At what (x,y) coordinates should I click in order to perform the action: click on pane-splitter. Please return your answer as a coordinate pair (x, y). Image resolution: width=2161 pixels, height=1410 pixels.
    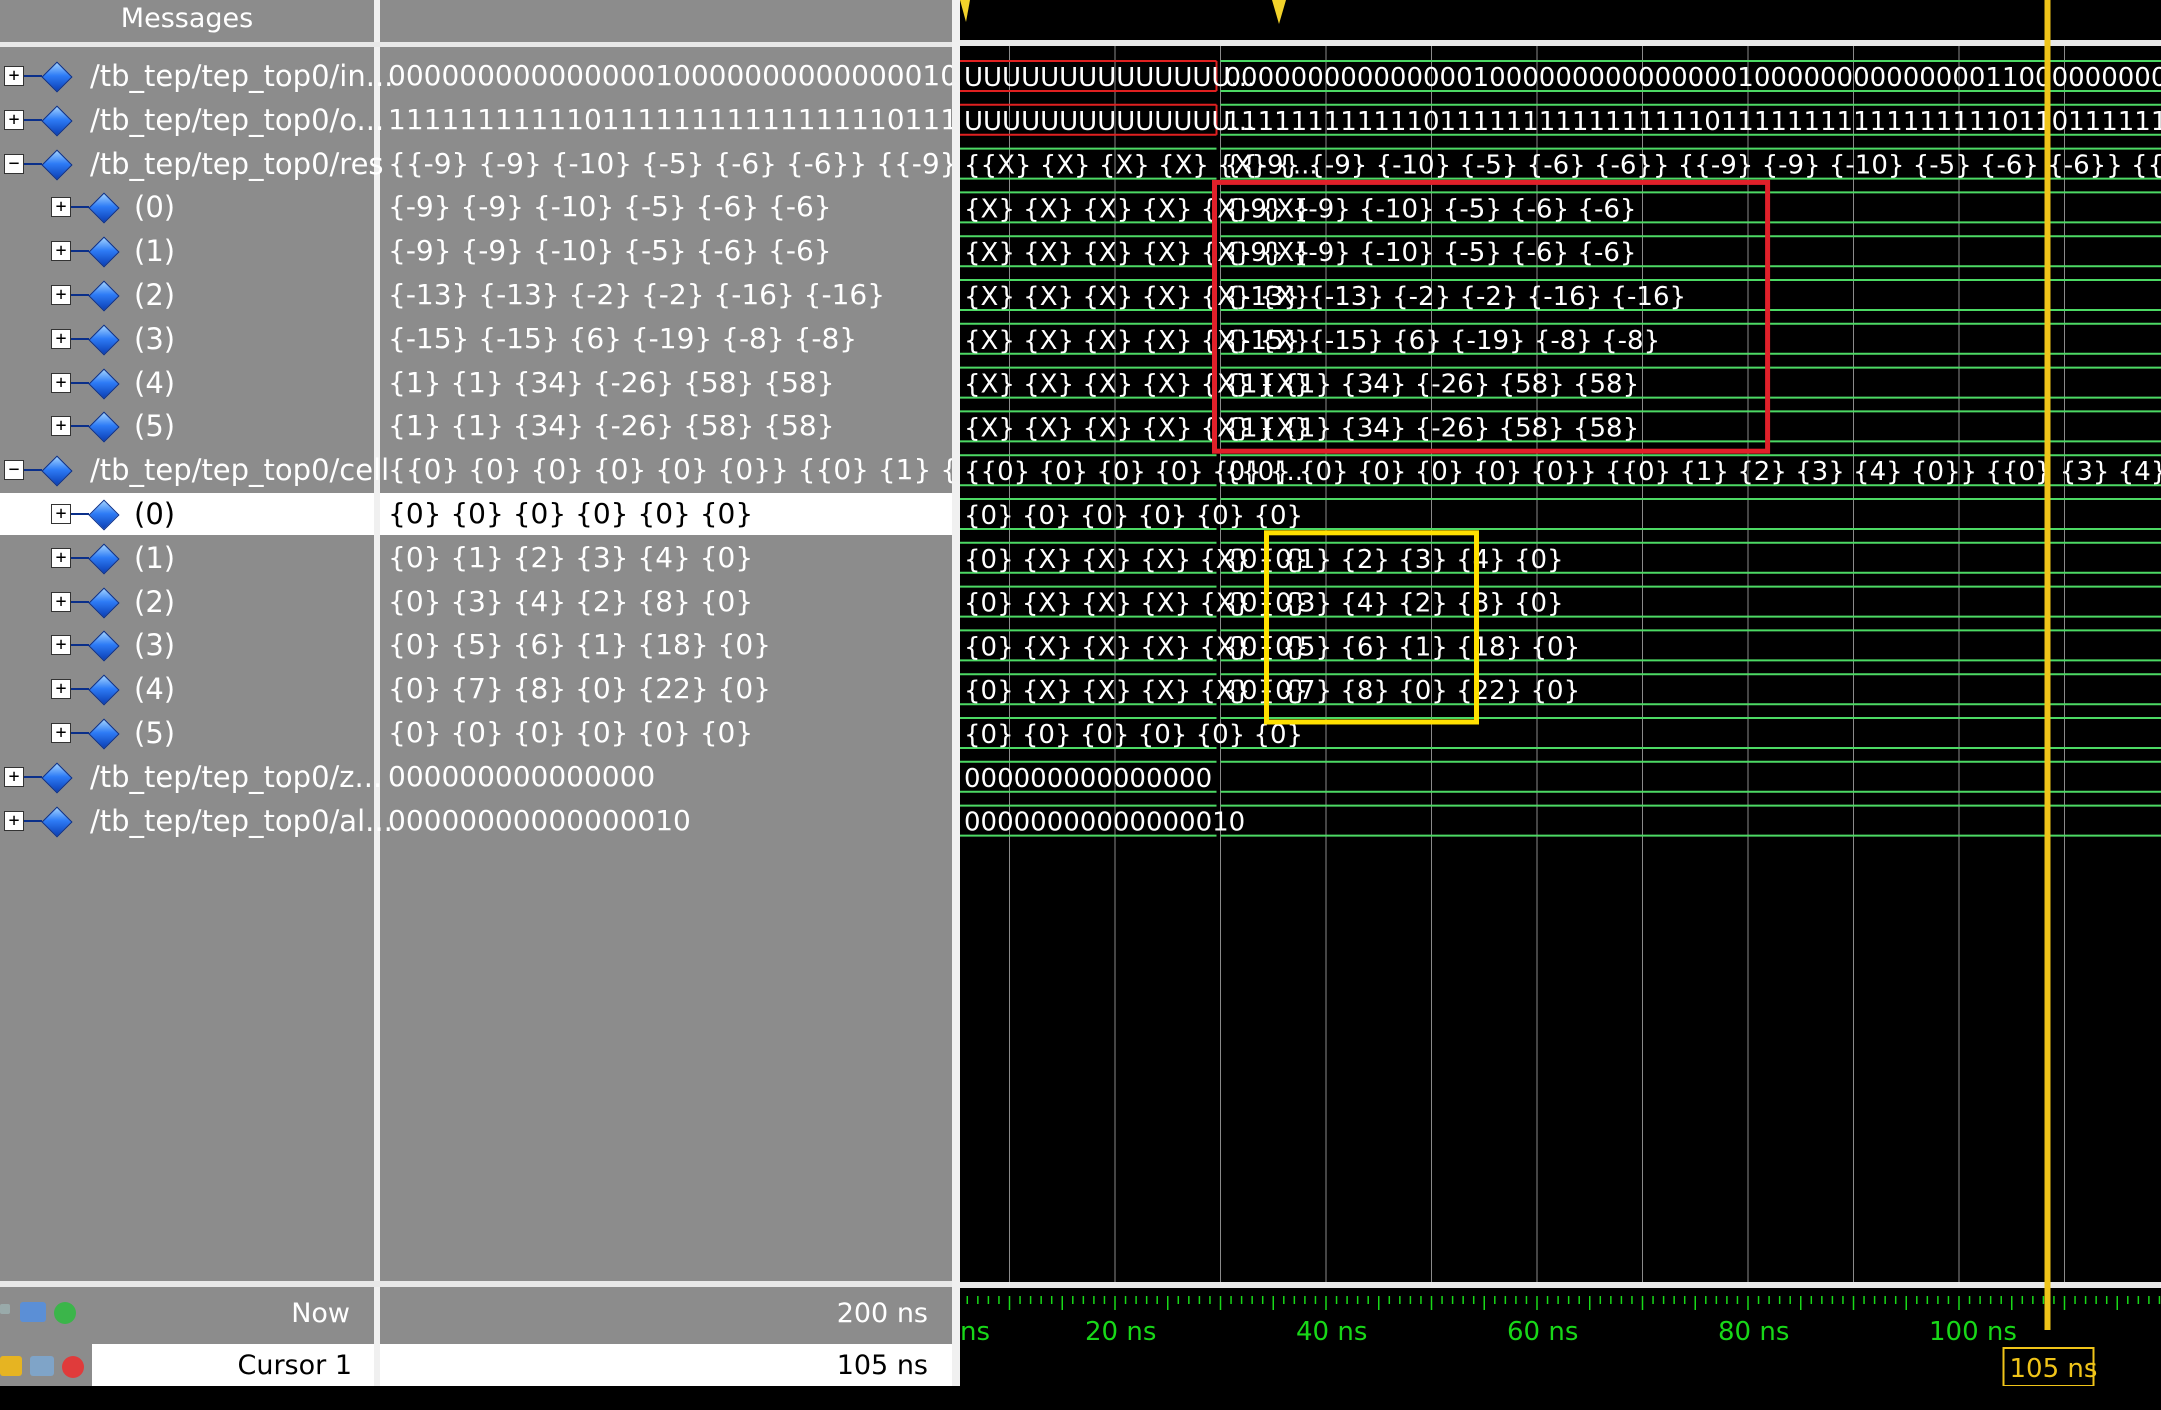
    Looking at the image, I should click on (956, 693).